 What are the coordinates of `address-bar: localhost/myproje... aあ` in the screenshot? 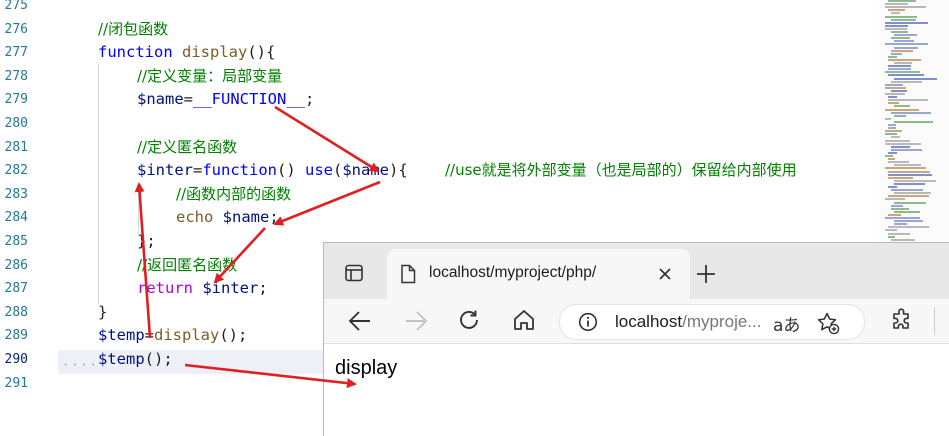 It's located at (712, 322).